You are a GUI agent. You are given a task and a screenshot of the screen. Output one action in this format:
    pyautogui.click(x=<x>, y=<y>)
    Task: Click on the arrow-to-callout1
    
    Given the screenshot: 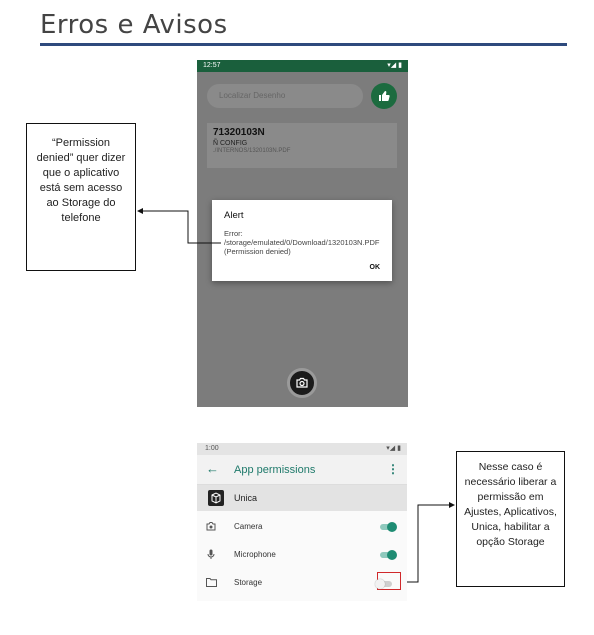 What is the action you would take?
    pyautogui.click(x=179, y=226)
    